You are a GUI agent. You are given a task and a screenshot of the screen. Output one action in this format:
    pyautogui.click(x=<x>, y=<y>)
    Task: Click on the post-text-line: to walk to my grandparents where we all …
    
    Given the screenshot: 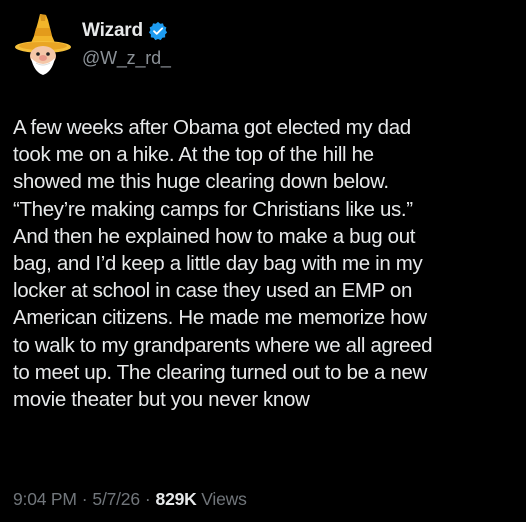 What is the action you would take?
    pyautogui.click(x=223, y=345)
    